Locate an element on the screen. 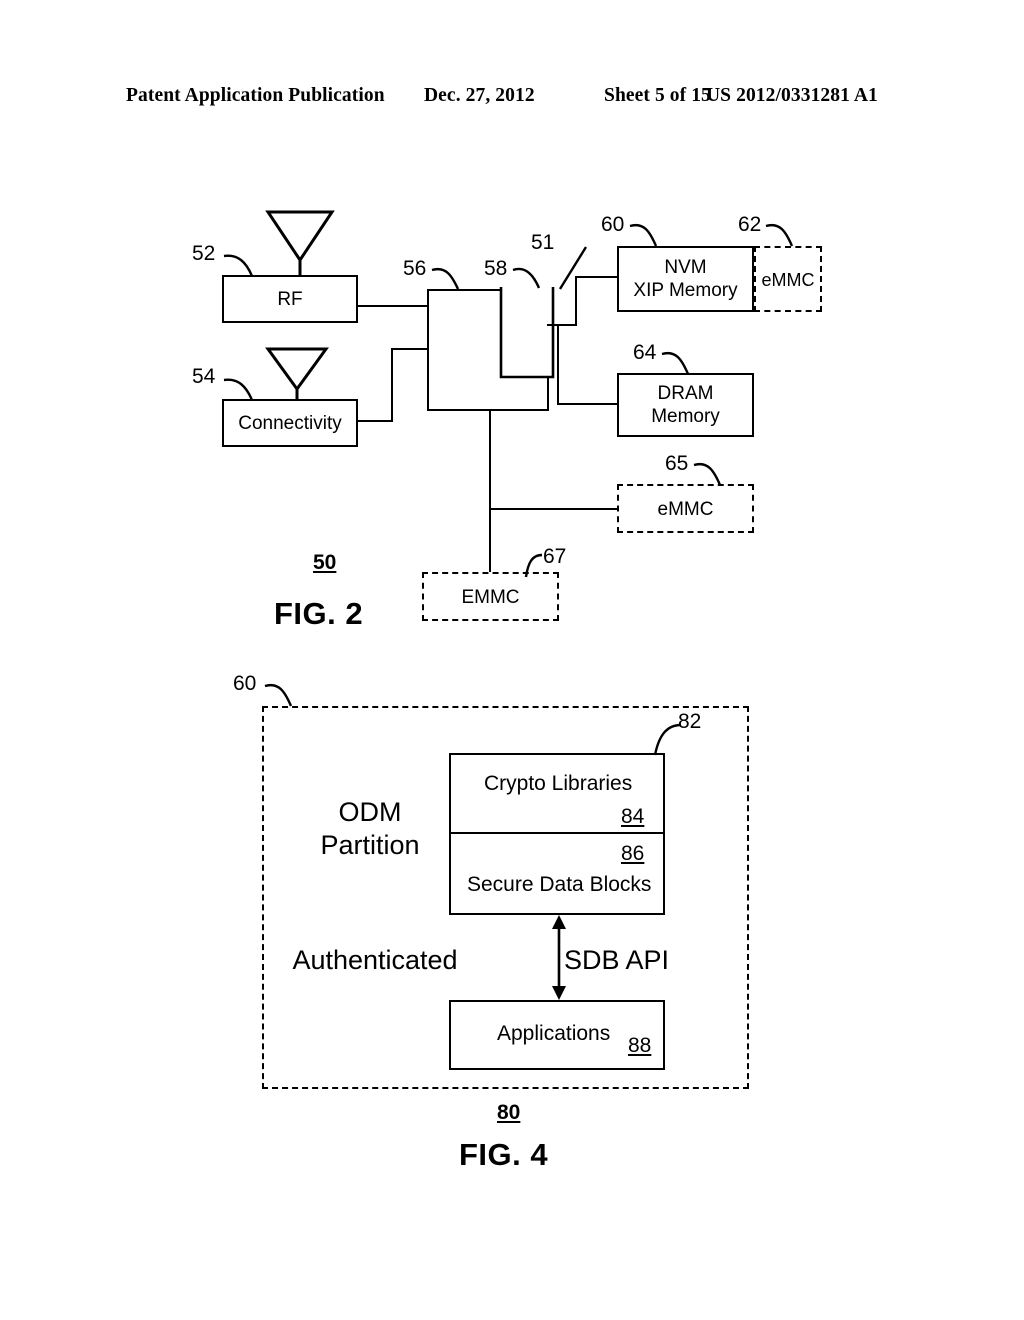 This screenshot has height=1320, width=1024. stack-divider is located at coordinates (557, 833).